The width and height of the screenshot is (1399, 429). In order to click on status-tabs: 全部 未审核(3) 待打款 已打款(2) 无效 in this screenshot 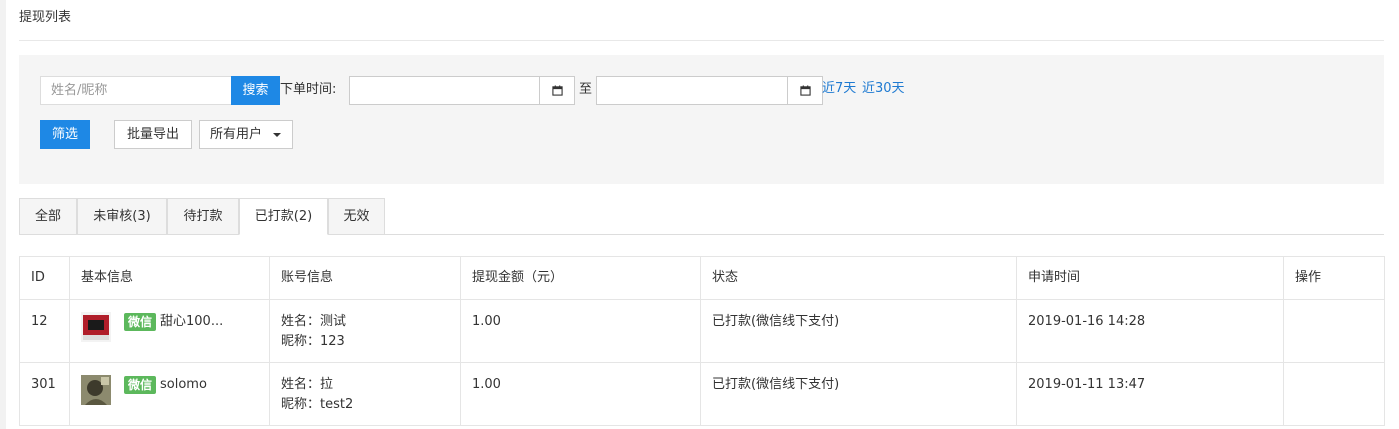, I will do `click(701, 216)`.